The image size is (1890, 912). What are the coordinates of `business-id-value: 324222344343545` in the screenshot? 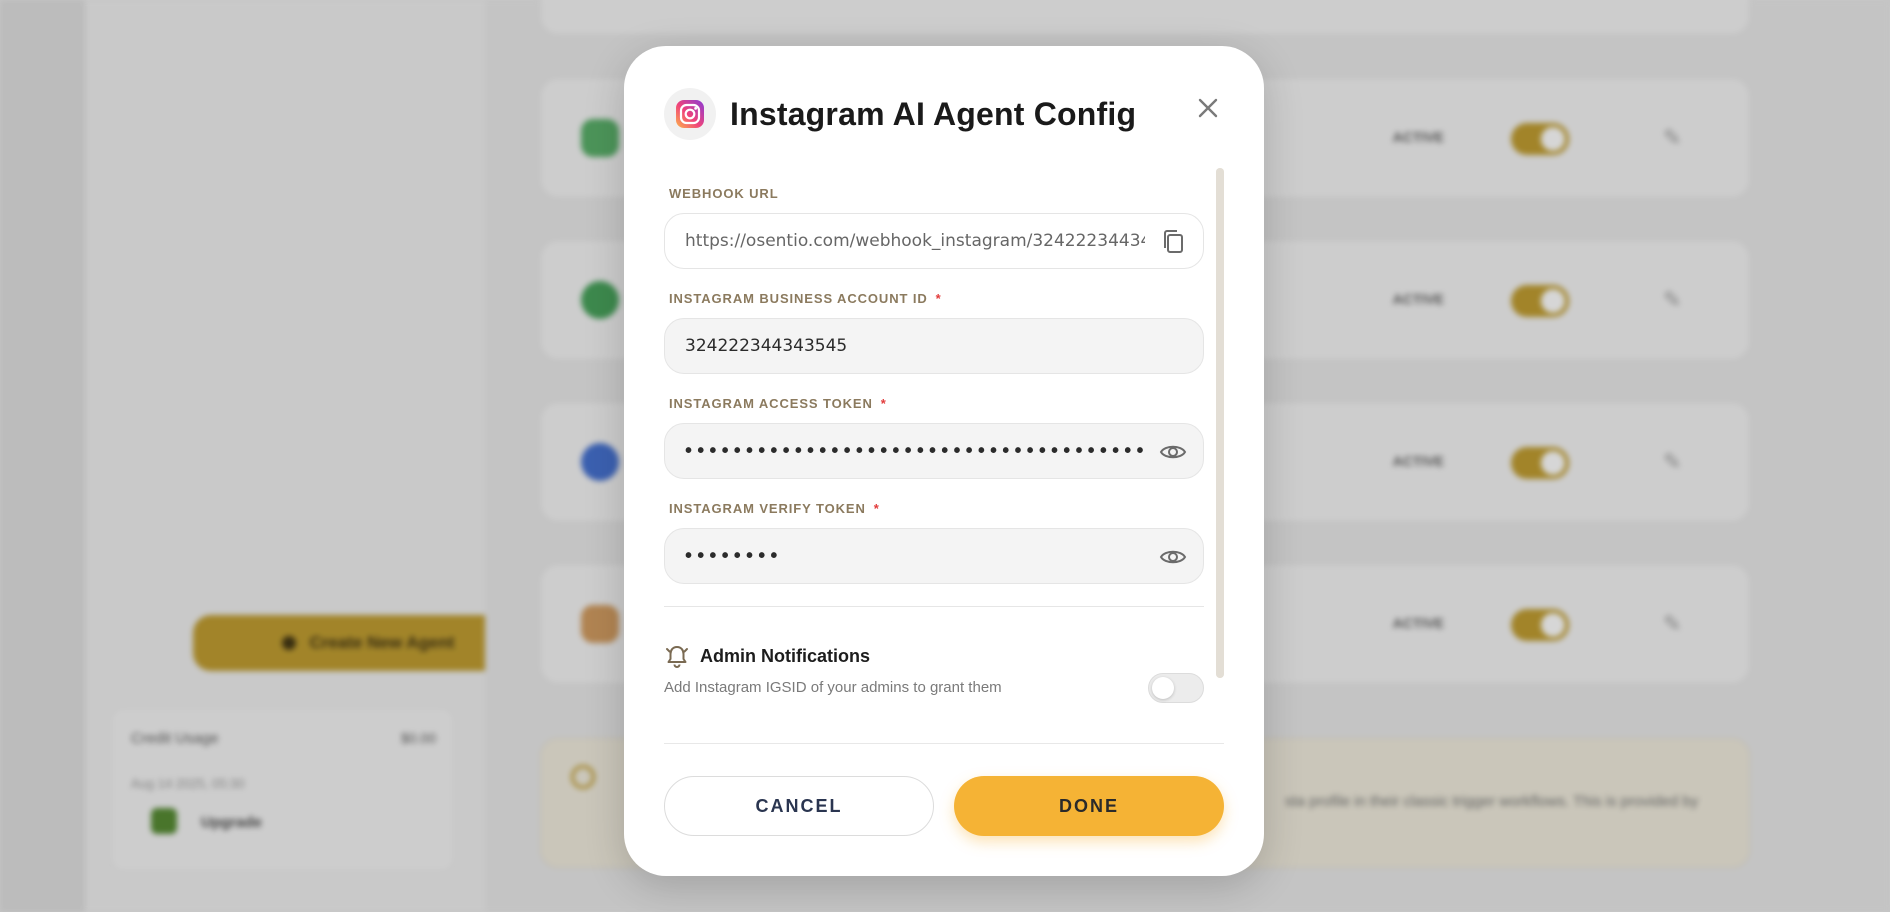 It's located at (766, 346).